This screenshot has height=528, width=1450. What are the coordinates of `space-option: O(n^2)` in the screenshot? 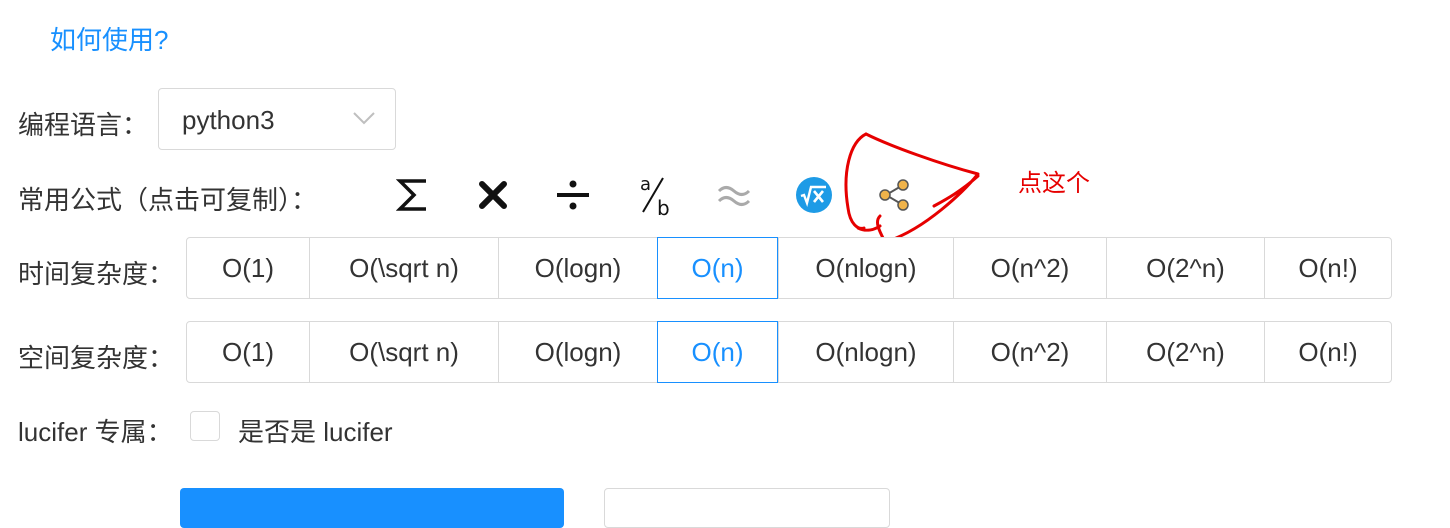 It's located at (1029, 352).